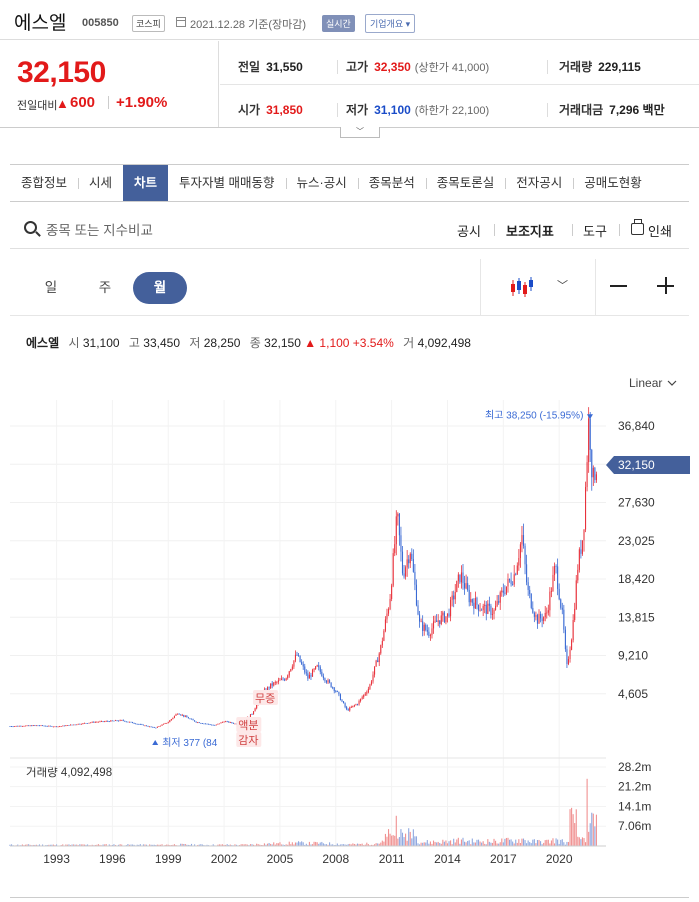 The width and height of the screenshot is (699, 902). Describe the element at coordinates (665, 285) in the screenshot. I see `zoom-in-icon` at that location.